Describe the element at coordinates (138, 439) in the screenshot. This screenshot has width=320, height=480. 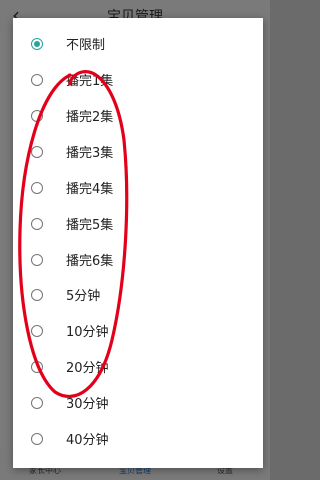
I see `option-item: 40分钟` at that location.